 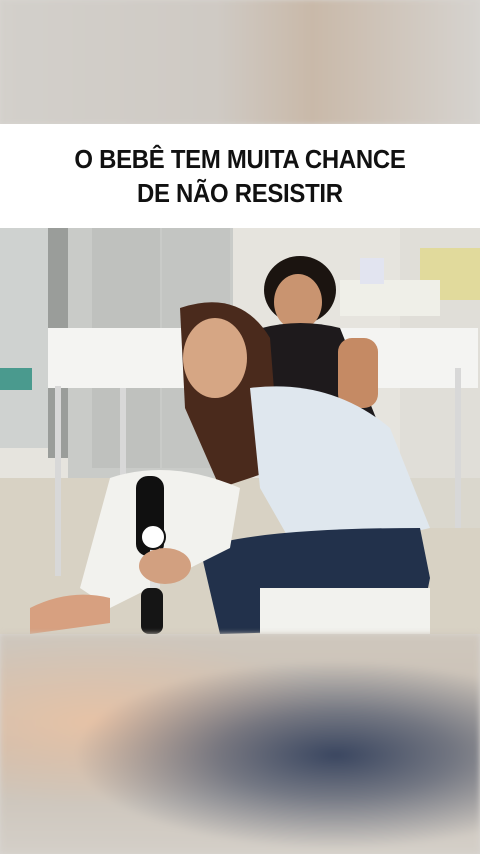 I want to click on caption-bar: O BEBÊ TEM MUITA CHANCE DE NÃO RESISTIR, so click(x=240, y=176).